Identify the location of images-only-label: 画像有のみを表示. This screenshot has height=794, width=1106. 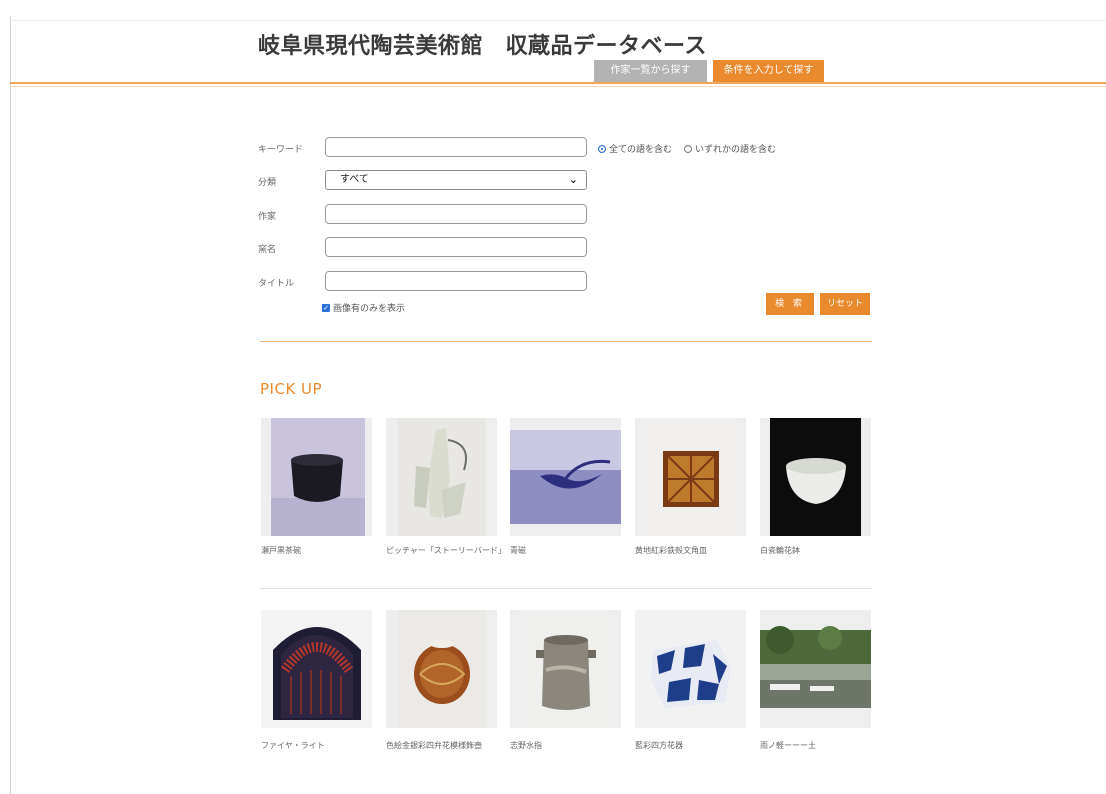
(369, 309).